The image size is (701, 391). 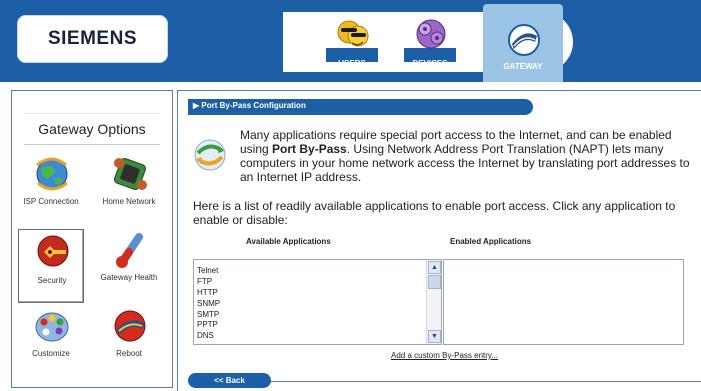 I want to click on reboot-icon, so click(x=130, y=326).